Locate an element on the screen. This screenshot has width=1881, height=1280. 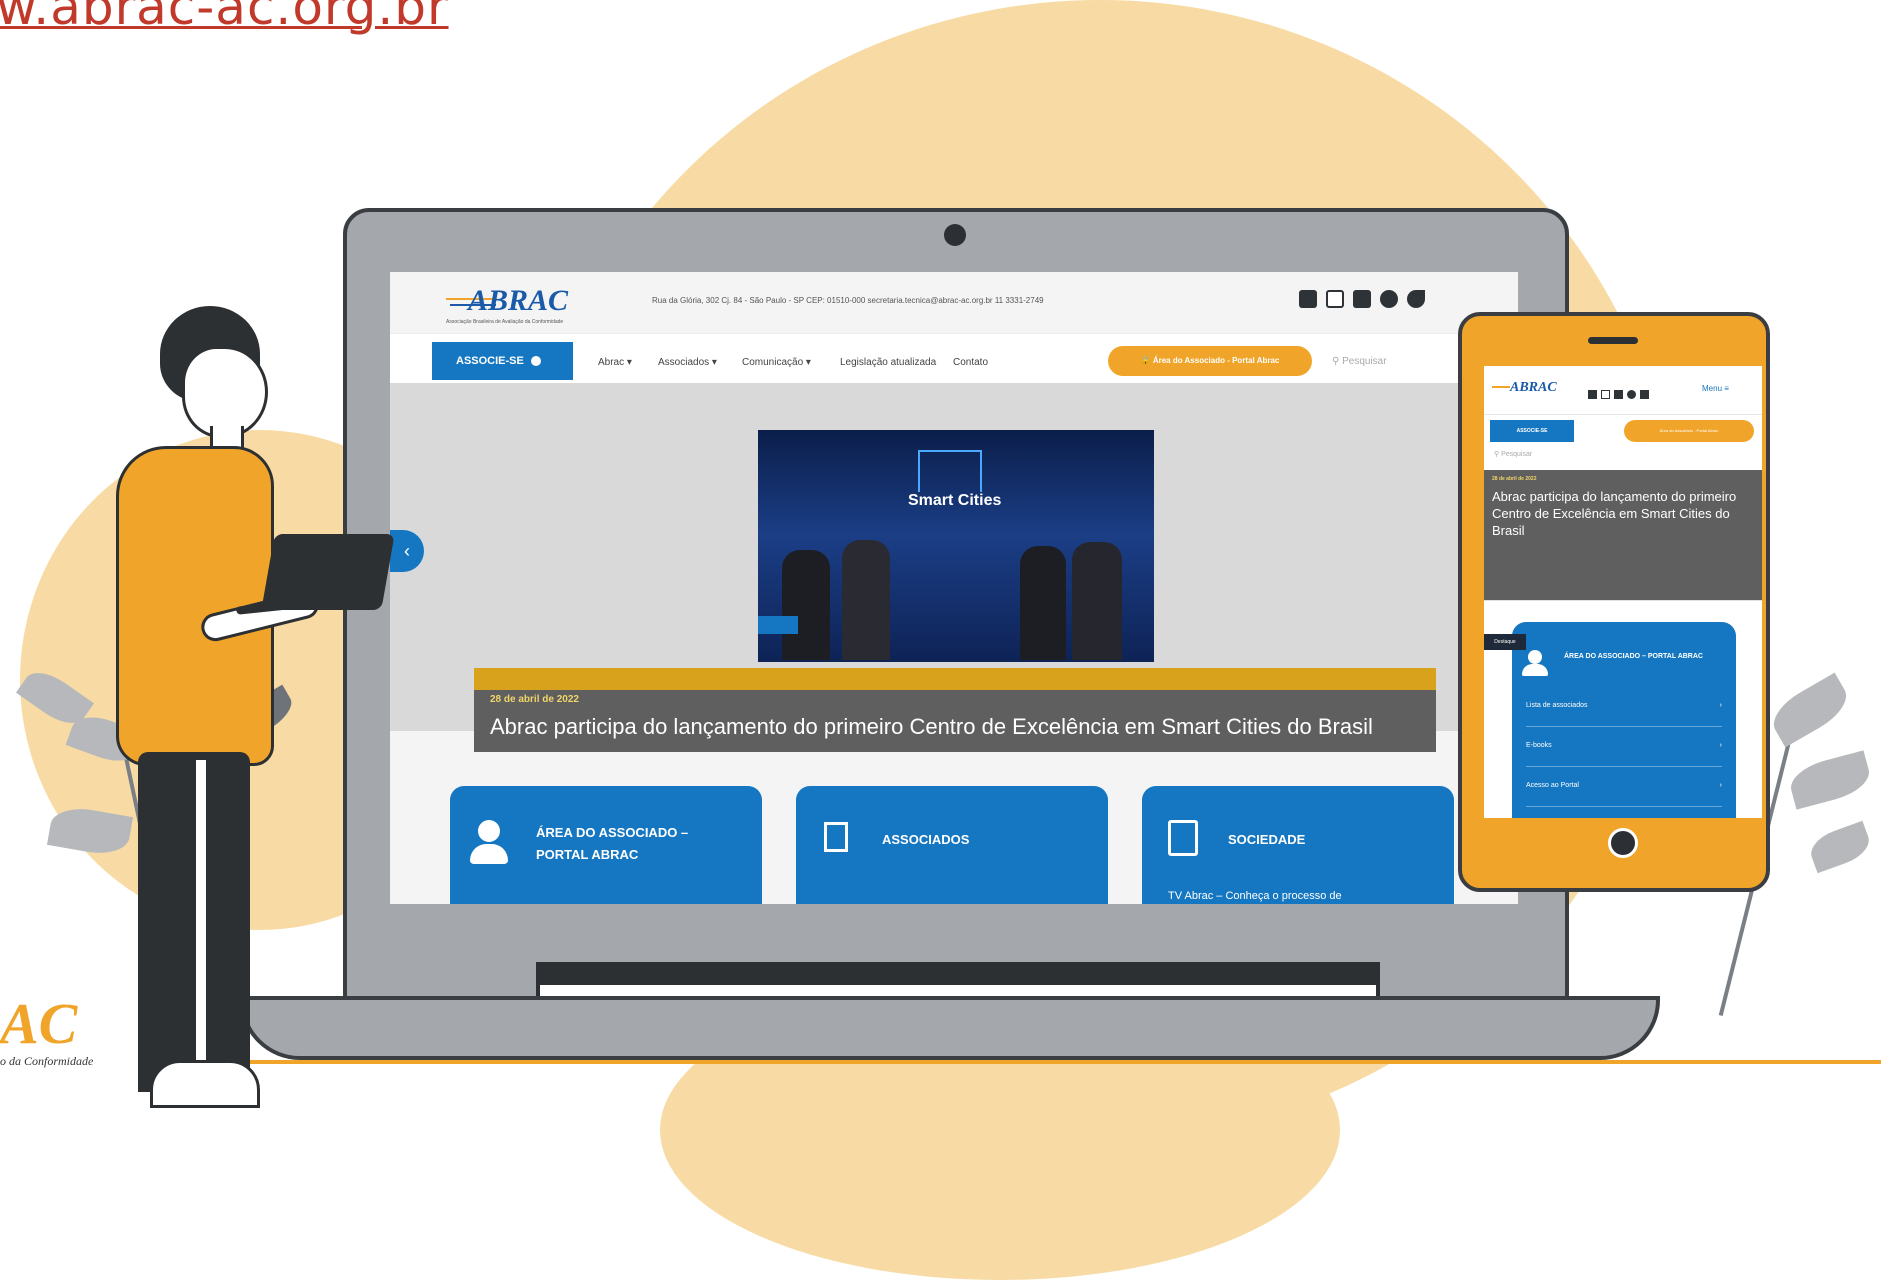
search-icon: ⚲ is located at coordinates (1337, 361).